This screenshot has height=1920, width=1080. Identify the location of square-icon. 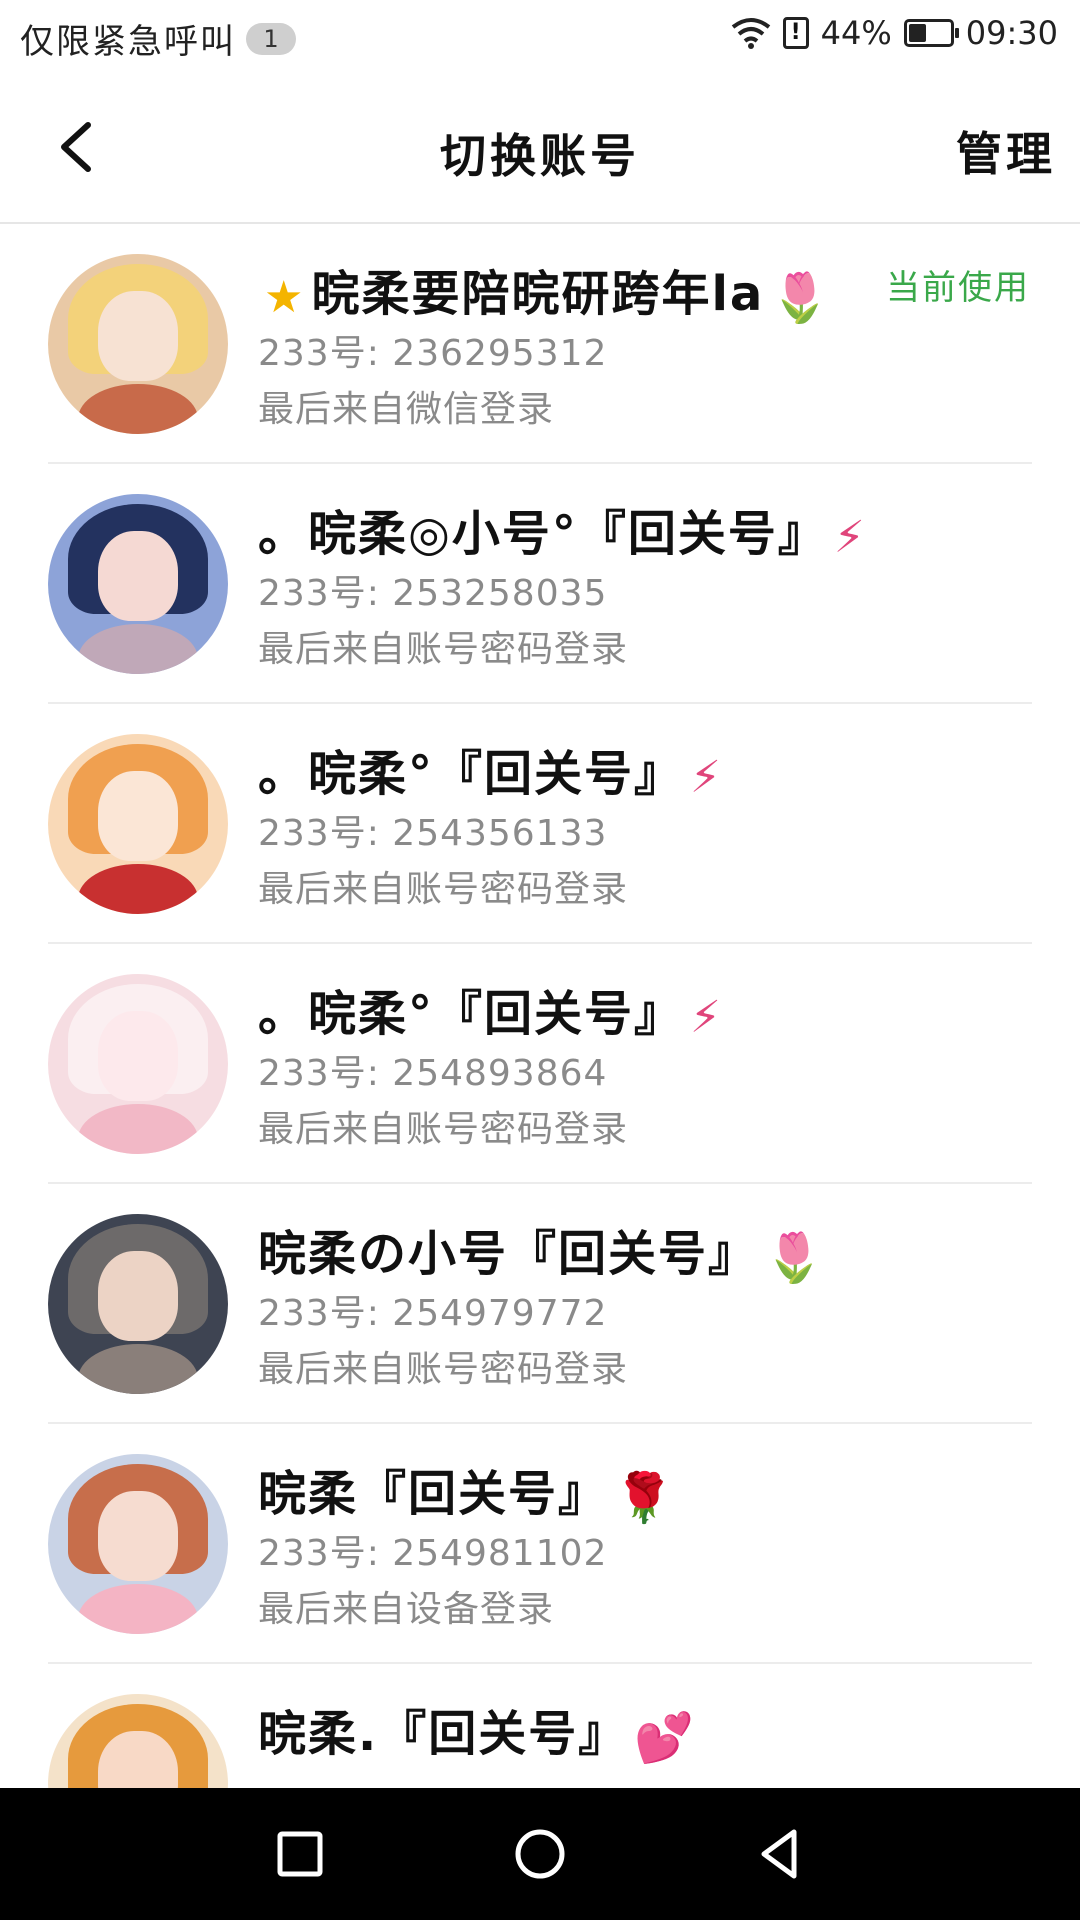
(300, 1854).